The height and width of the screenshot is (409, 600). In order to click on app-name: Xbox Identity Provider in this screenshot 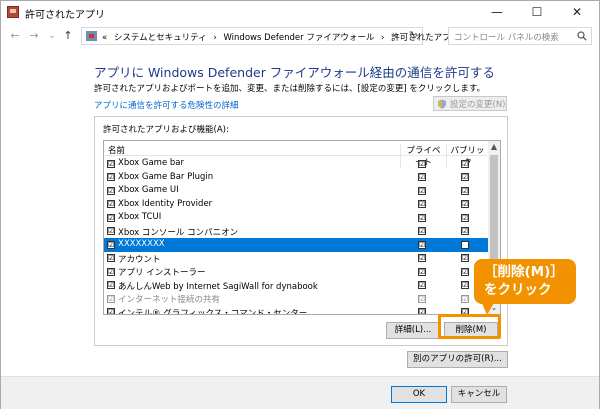, I will do `click(165, 203)`.